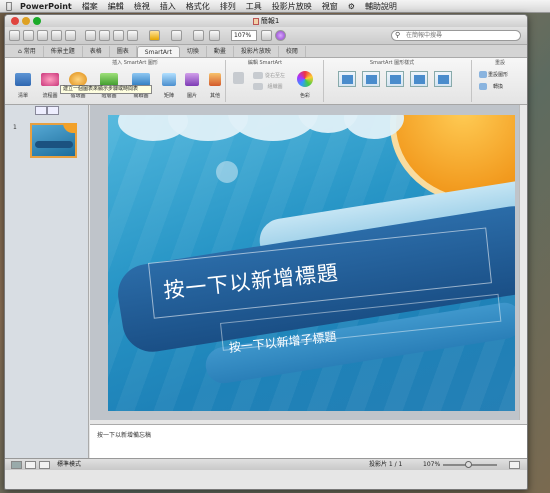 This screenshot has height=493, width=550. What do you see at coordinates (15, 21) in the screenshot?
I see `close-window-button` at bounding box center [15, 21].